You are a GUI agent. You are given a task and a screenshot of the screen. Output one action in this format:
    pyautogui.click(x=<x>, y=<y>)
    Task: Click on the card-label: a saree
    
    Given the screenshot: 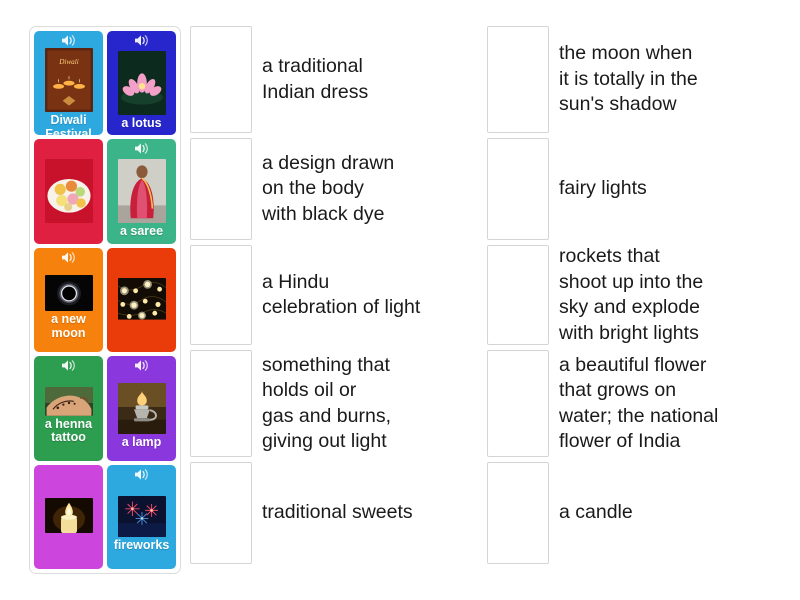 What is the action you would take?
    pyautogui.click(x=141, y=231)
    